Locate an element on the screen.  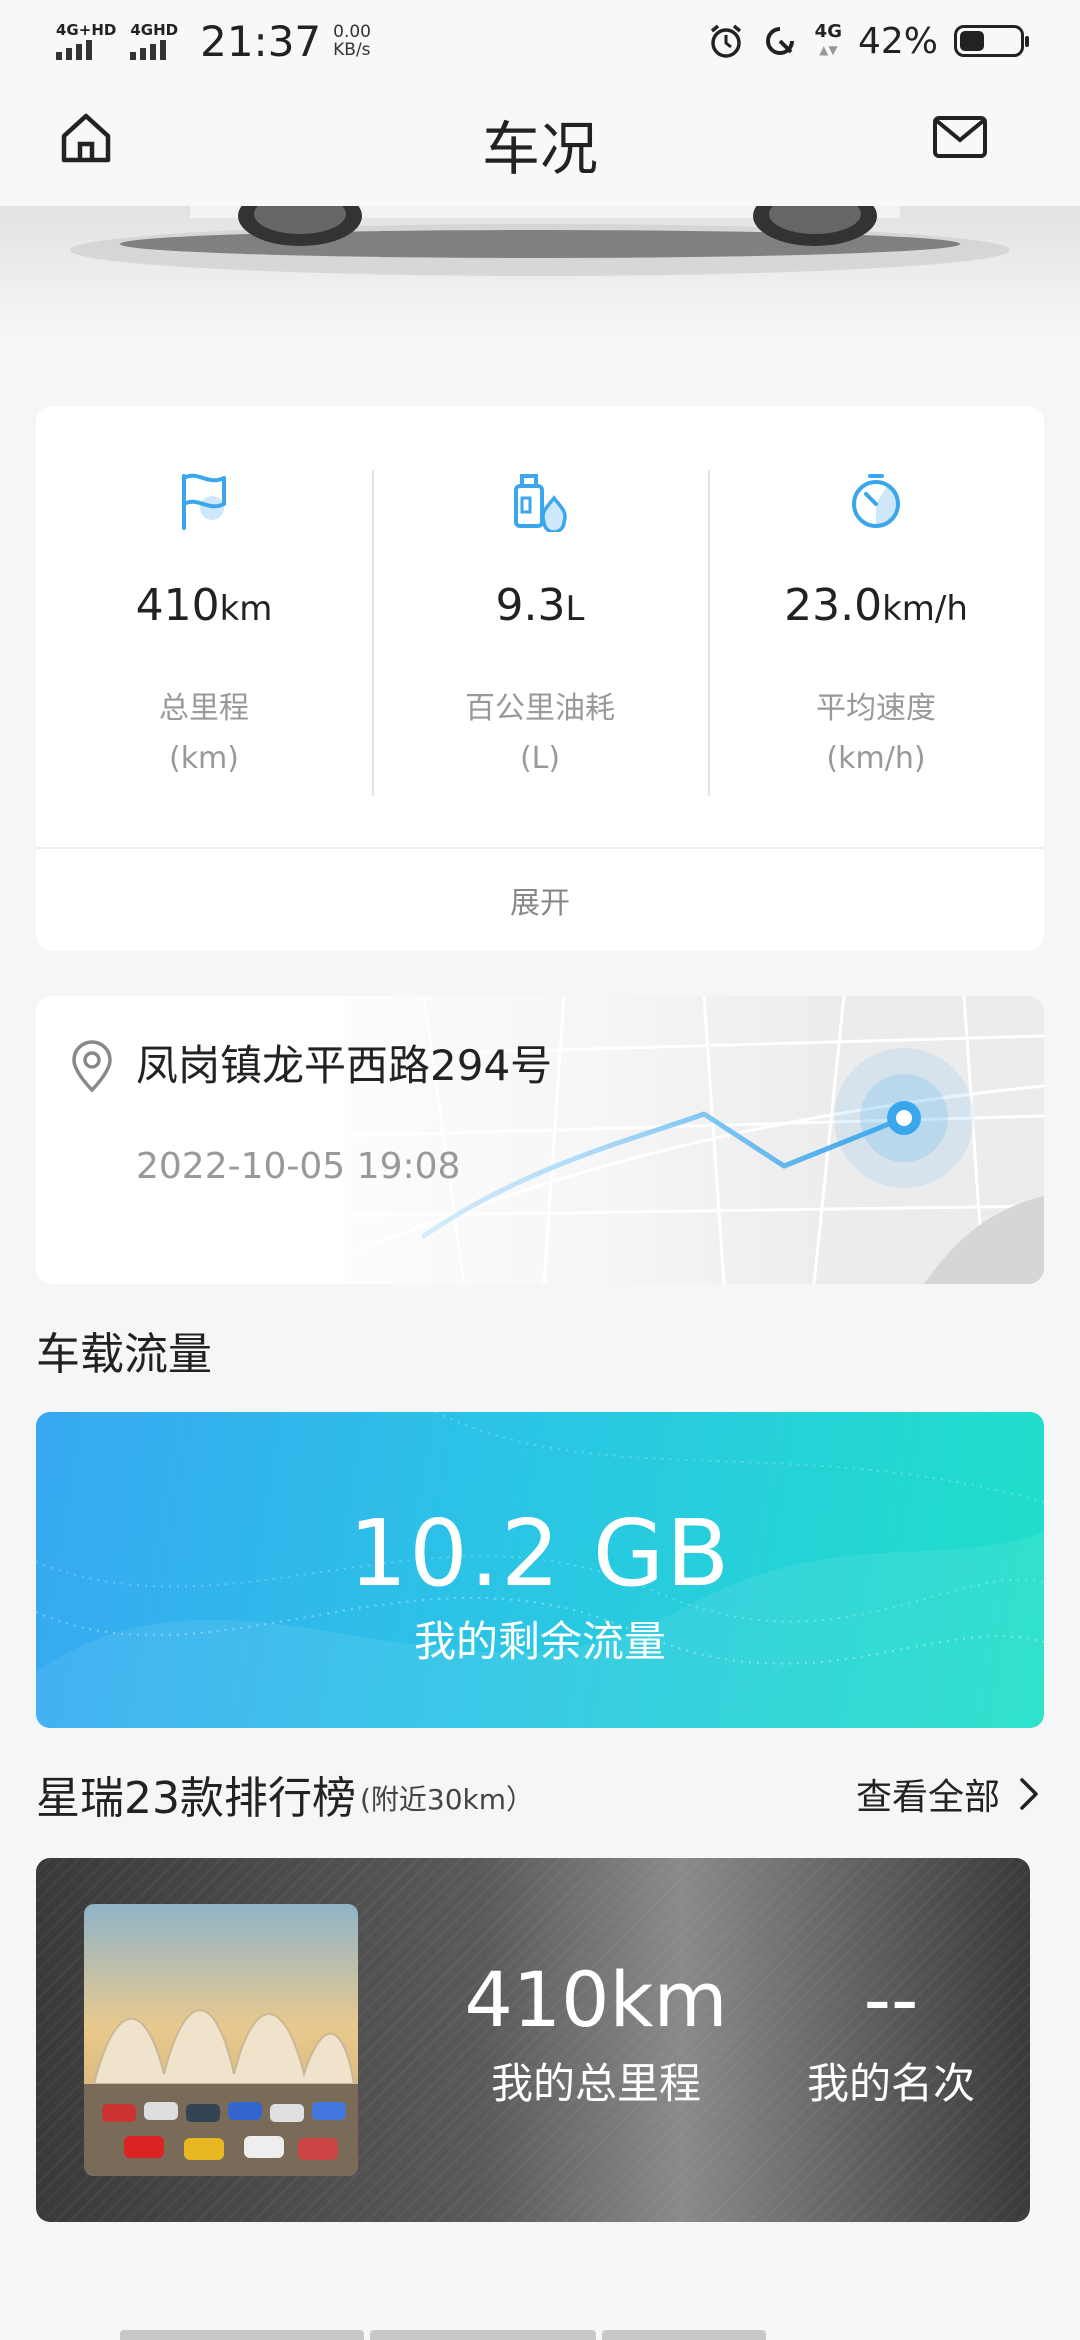
sync-icon is located at coordinates (779, 41).